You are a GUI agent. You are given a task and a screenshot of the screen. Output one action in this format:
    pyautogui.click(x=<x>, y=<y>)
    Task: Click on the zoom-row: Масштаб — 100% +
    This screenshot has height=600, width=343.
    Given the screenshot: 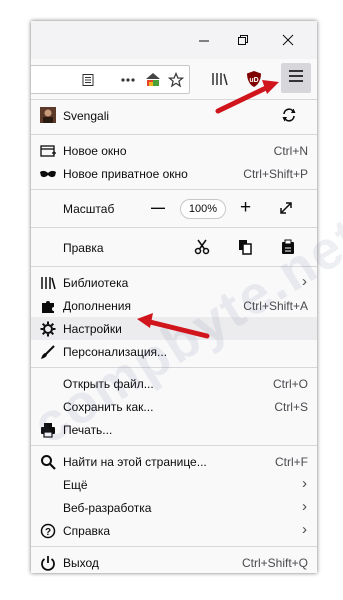 What is the action you would take?
    pyautogui.click(x=174, y=208)
    